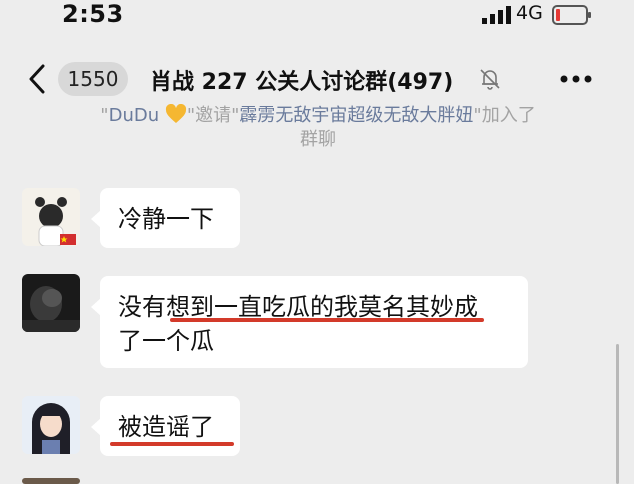 The width and height of the screenshot is (634, 484). I want to click on message-text: 被造谣了, so click(166, 427).